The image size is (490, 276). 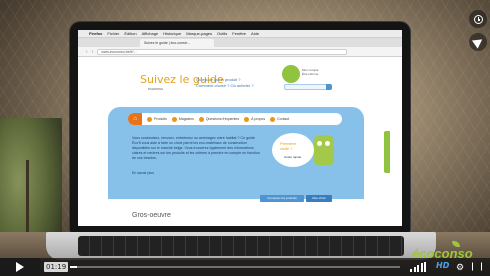 I want to click on play-icon, so click(x=20, y=267).